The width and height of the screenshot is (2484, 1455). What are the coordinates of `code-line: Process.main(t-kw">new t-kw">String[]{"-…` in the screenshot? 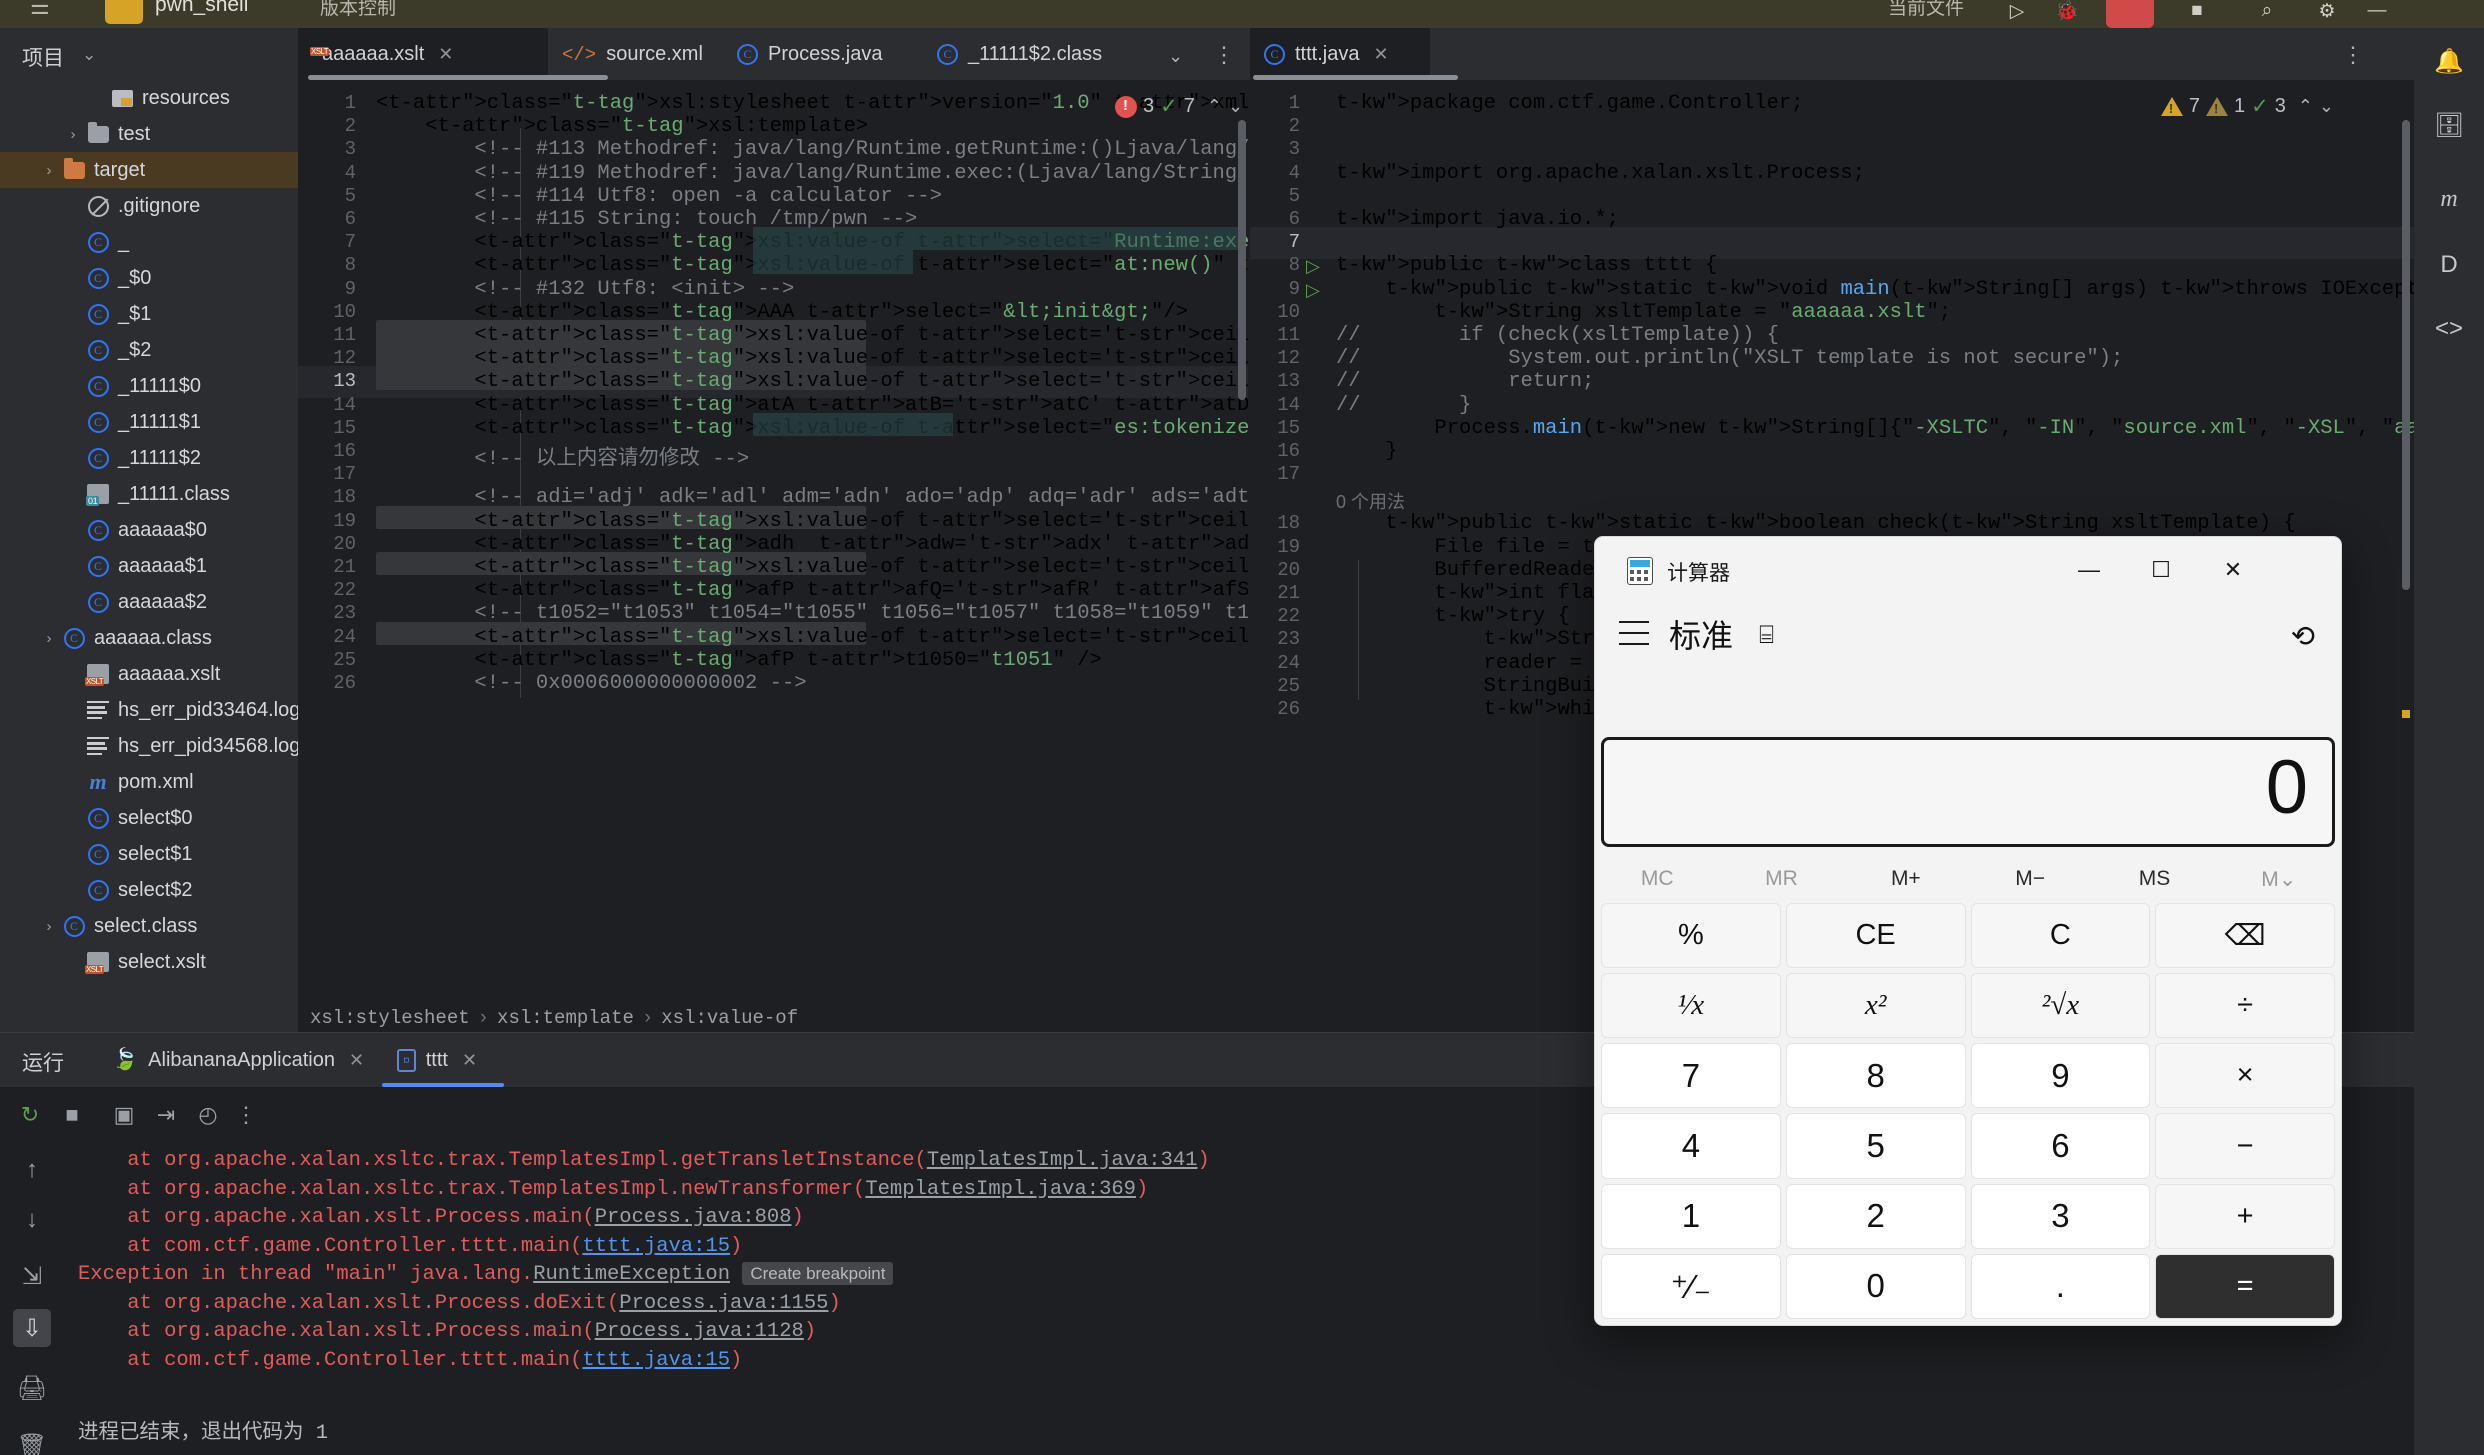 It's located at (1875, 428).